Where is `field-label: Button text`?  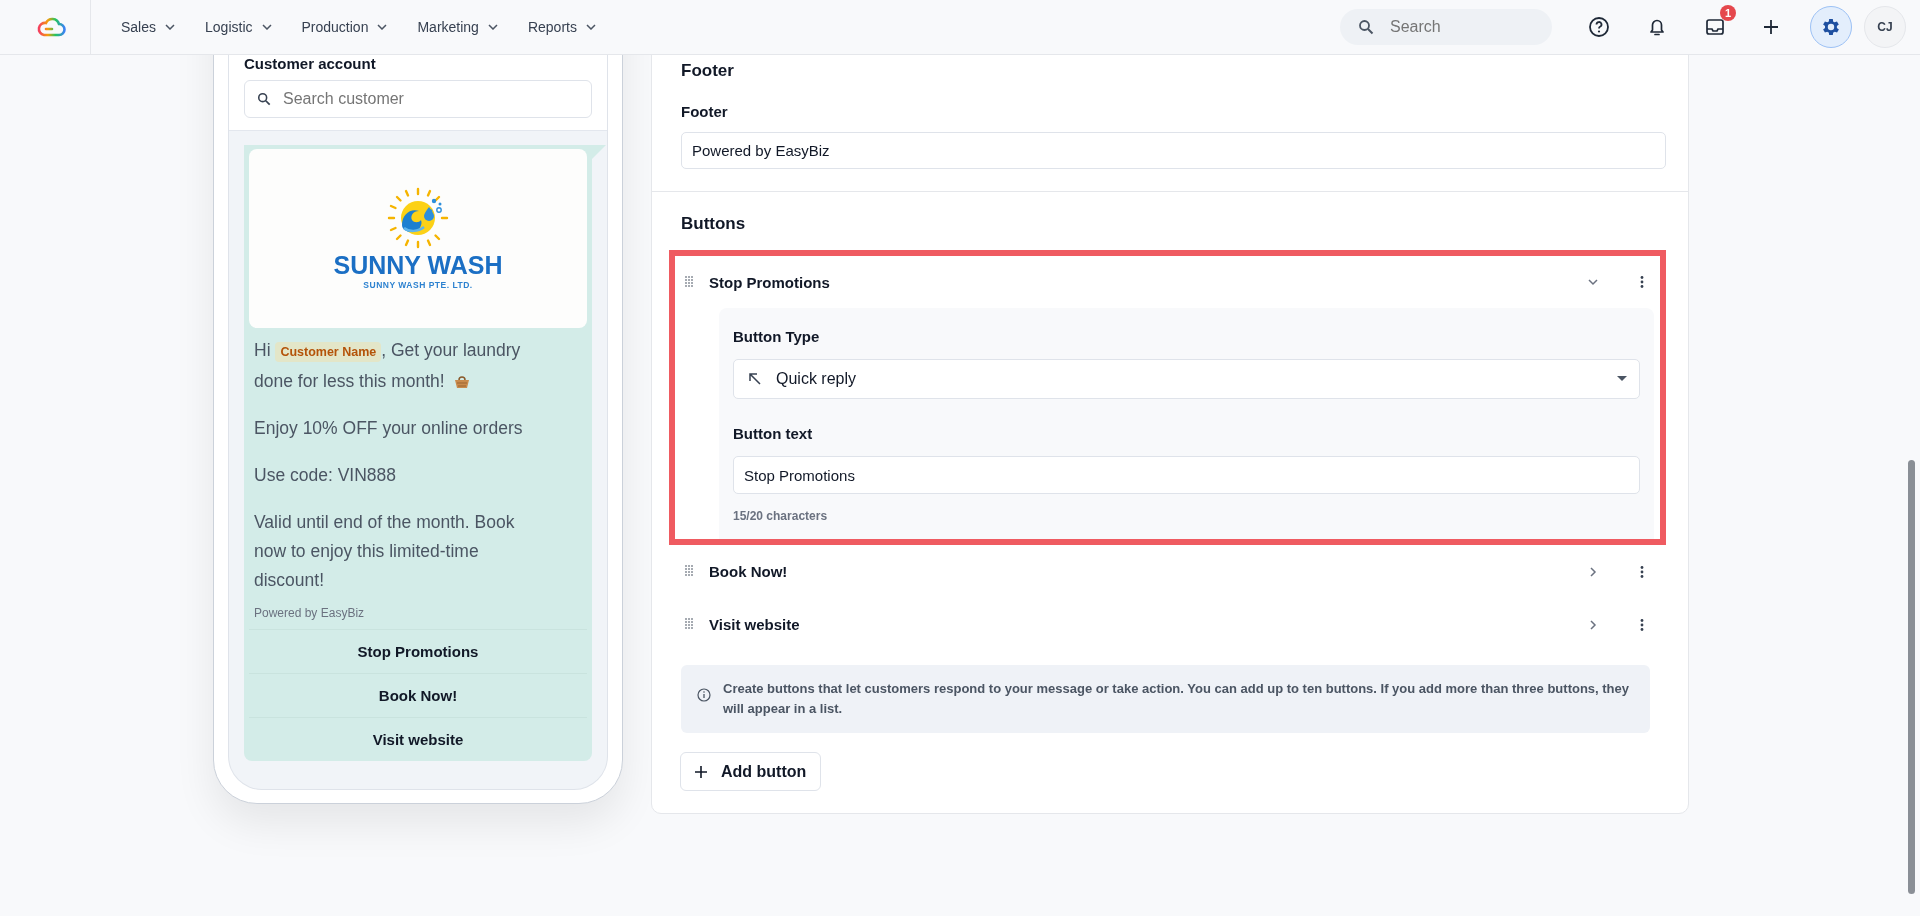 field-label: Button text is located at coordinates (773, 433).